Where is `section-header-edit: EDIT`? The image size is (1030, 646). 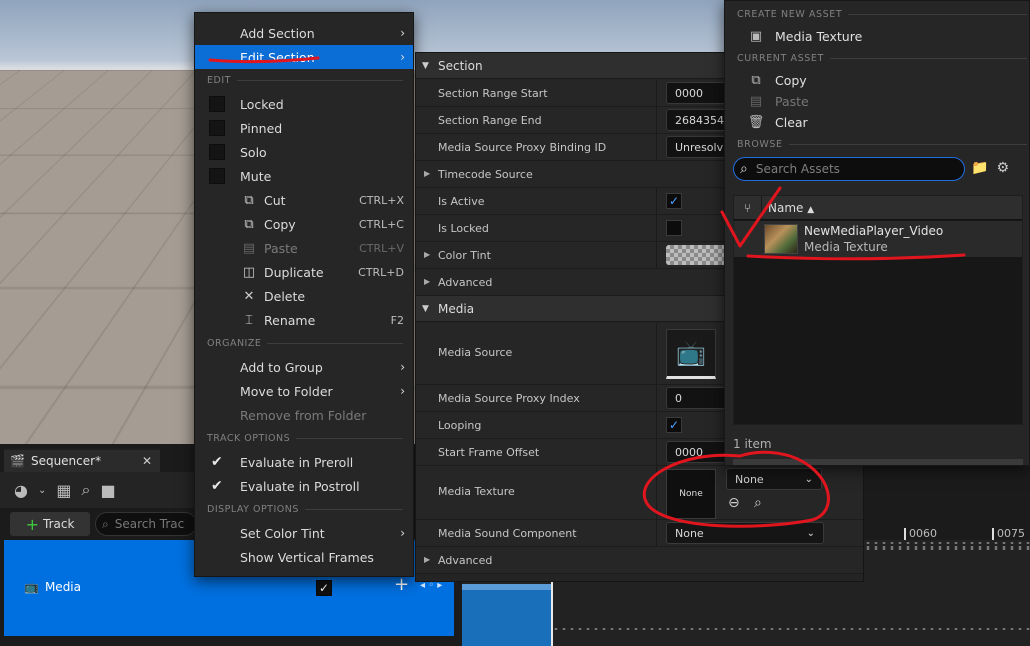
section-header-edit: EDIT is located at coordinates (305, 80).